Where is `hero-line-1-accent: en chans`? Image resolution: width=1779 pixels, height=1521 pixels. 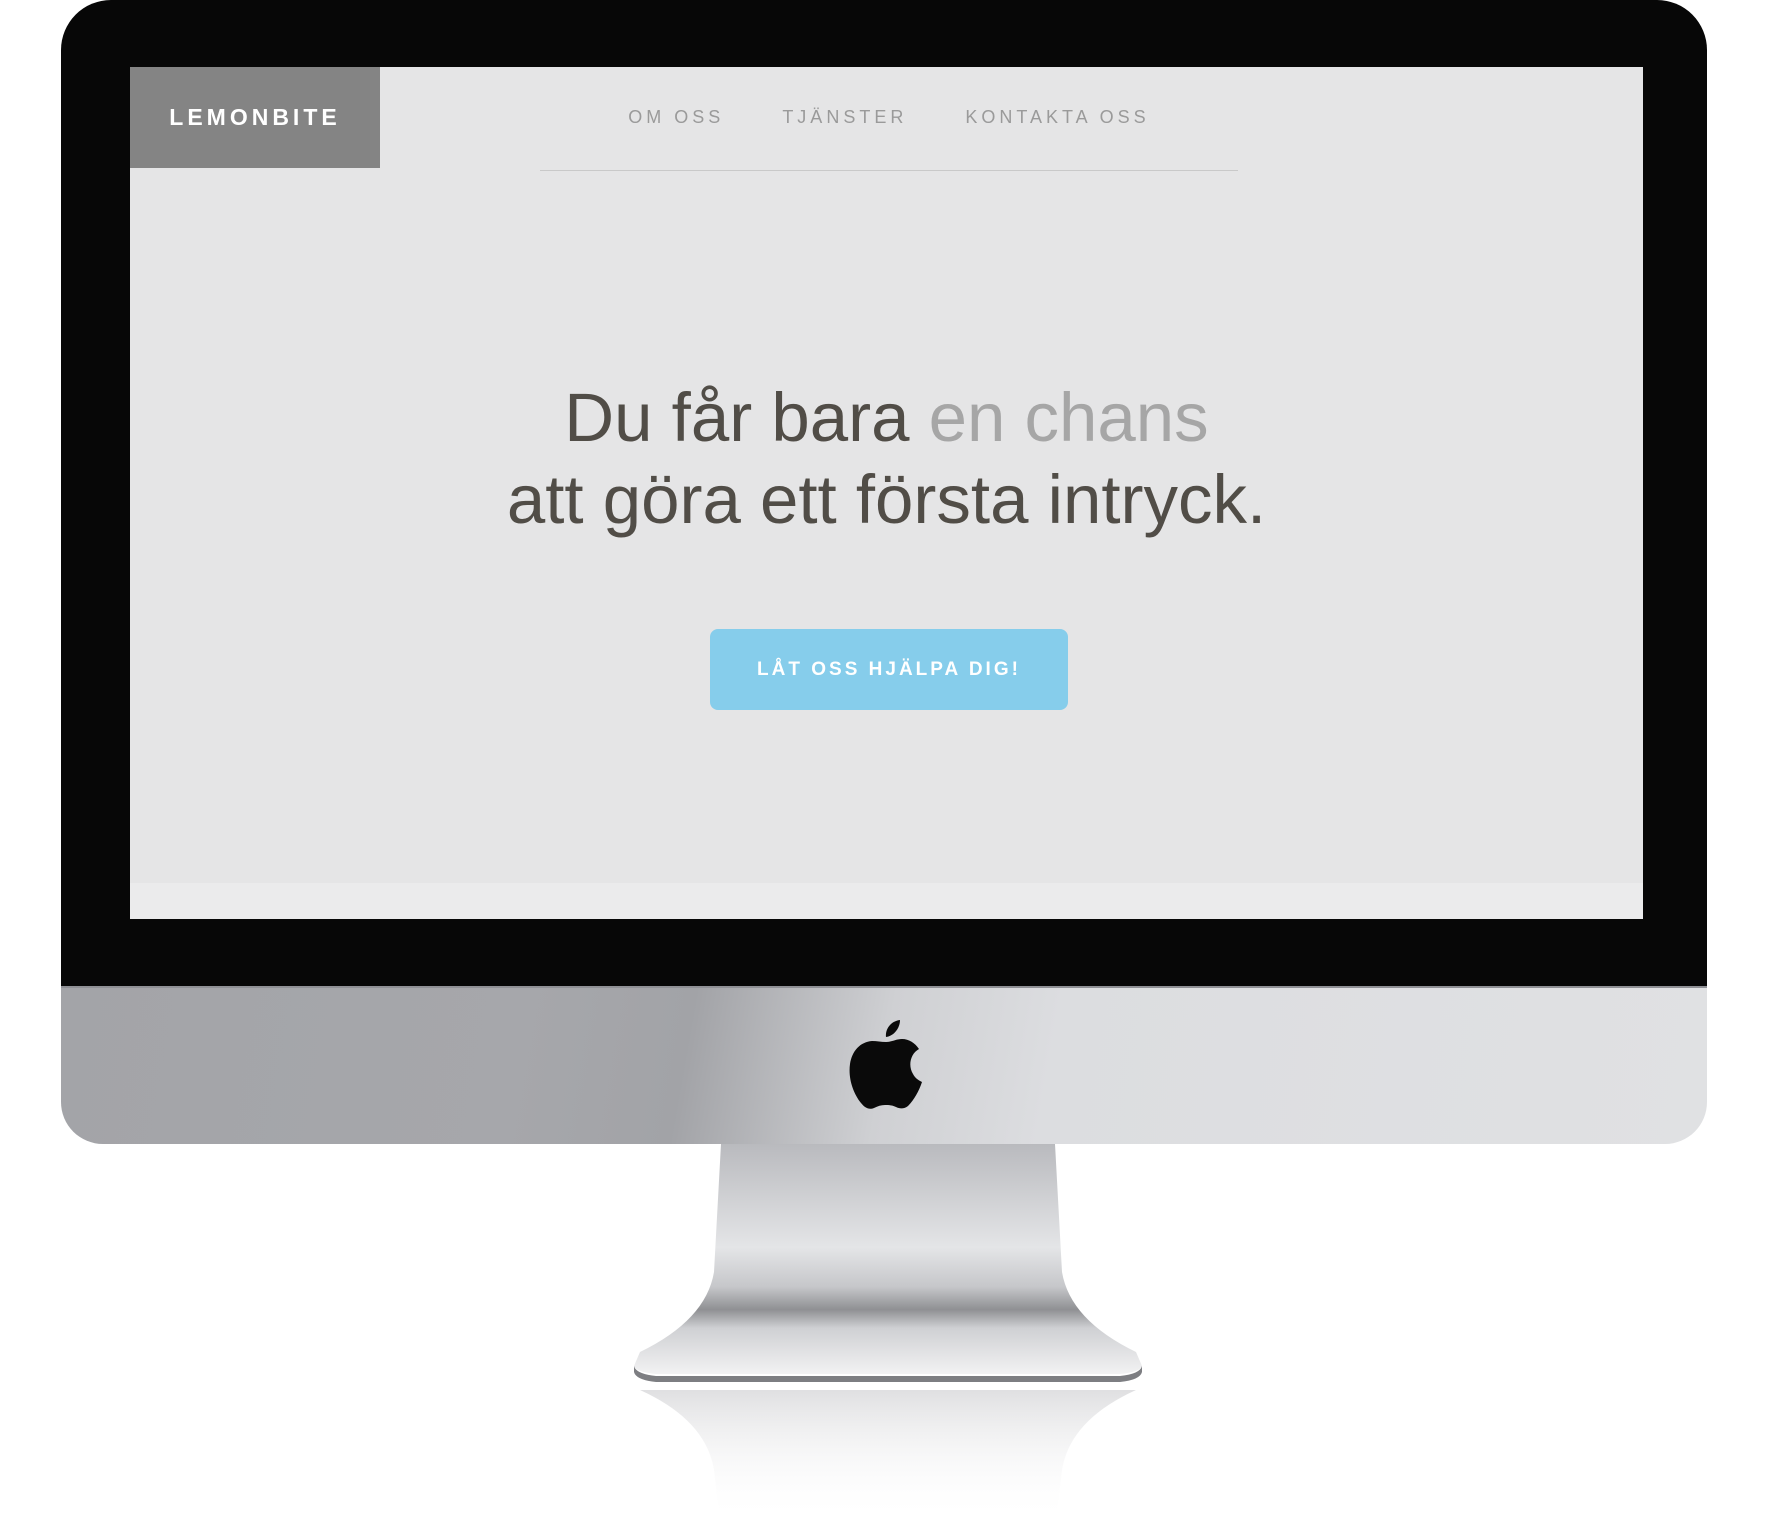 hero-line-1-accent: en chans is located at coordinates (1068, 417).